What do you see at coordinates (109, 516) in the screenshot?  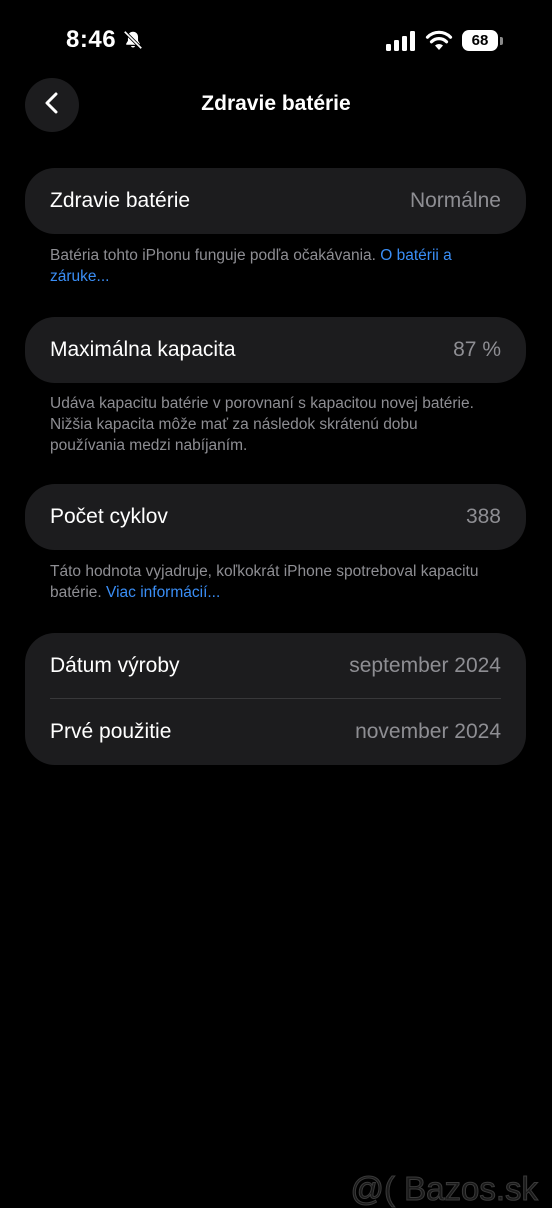 I see `cycle-count-label: Počet cyklov` at bounding box center [109, 516].